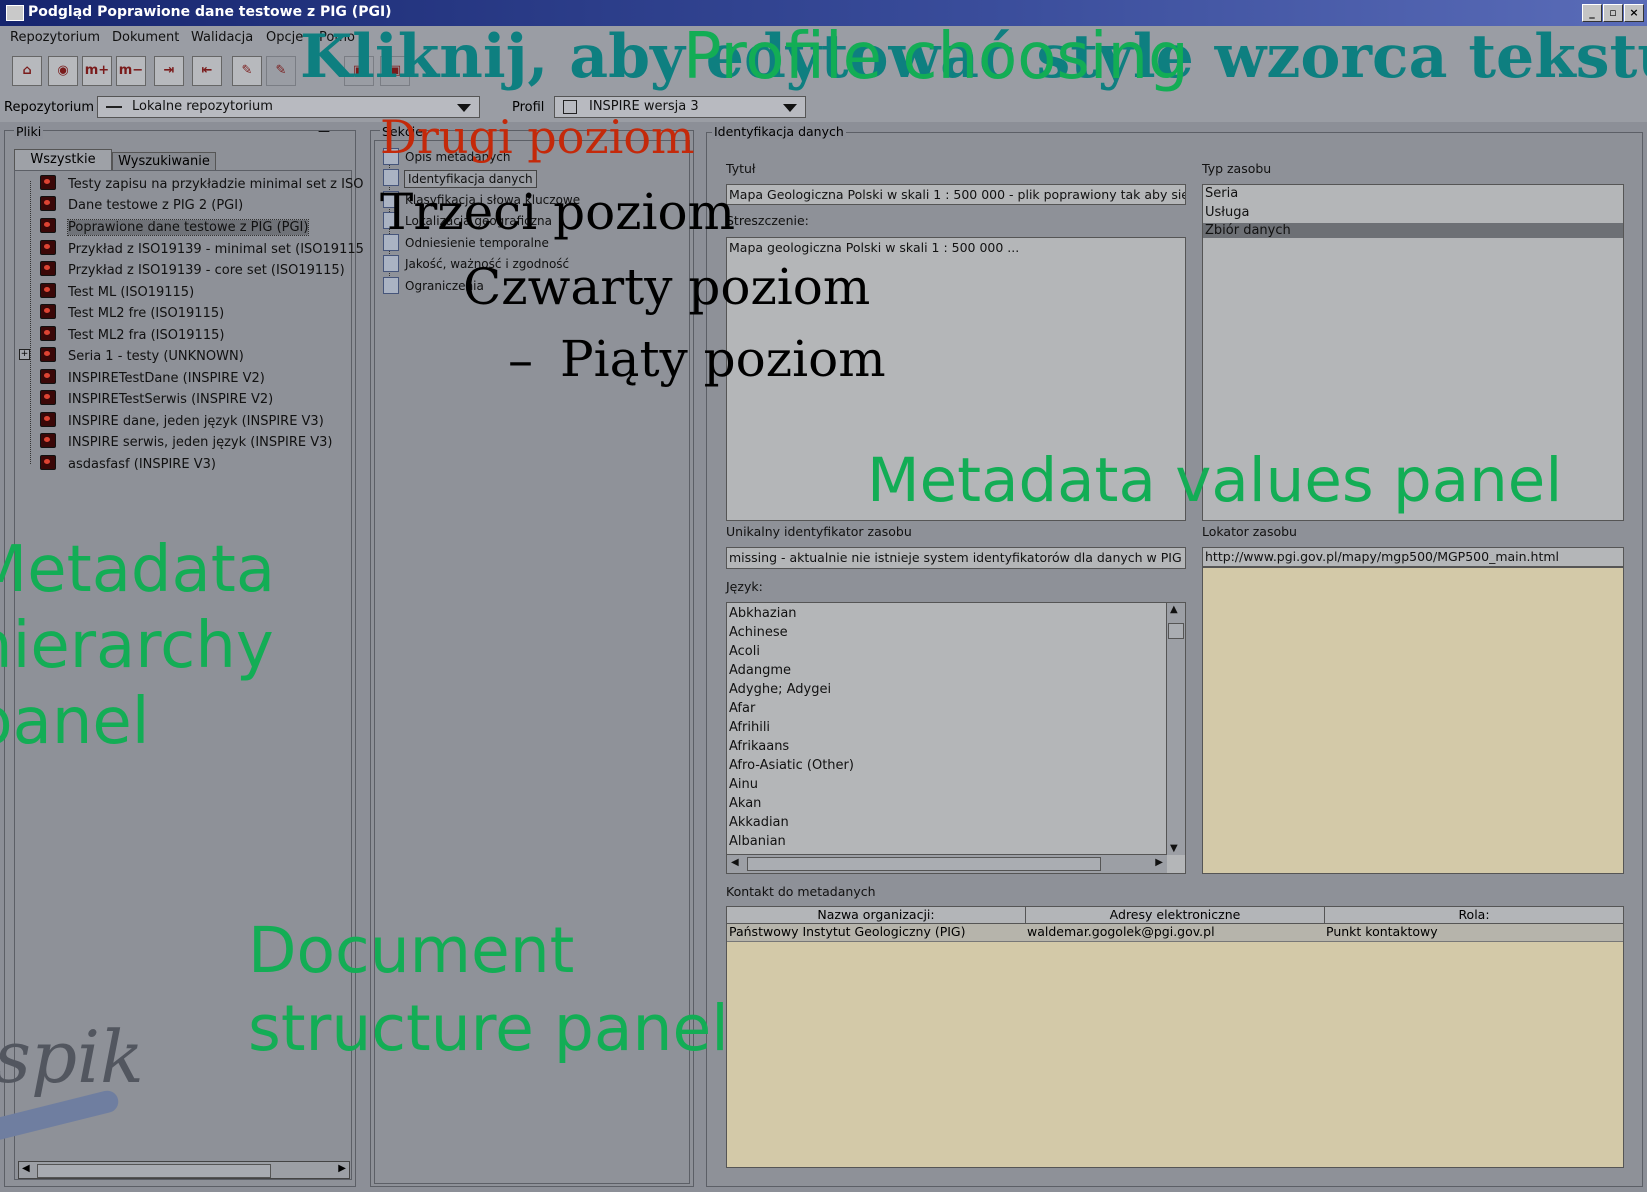 The width and height of the screenshot is (1647, 1192). What do you see at coordinates (1227, 212) in the screenshot?
I see `list-item: Usługa` at bounding box center [1227, 212].